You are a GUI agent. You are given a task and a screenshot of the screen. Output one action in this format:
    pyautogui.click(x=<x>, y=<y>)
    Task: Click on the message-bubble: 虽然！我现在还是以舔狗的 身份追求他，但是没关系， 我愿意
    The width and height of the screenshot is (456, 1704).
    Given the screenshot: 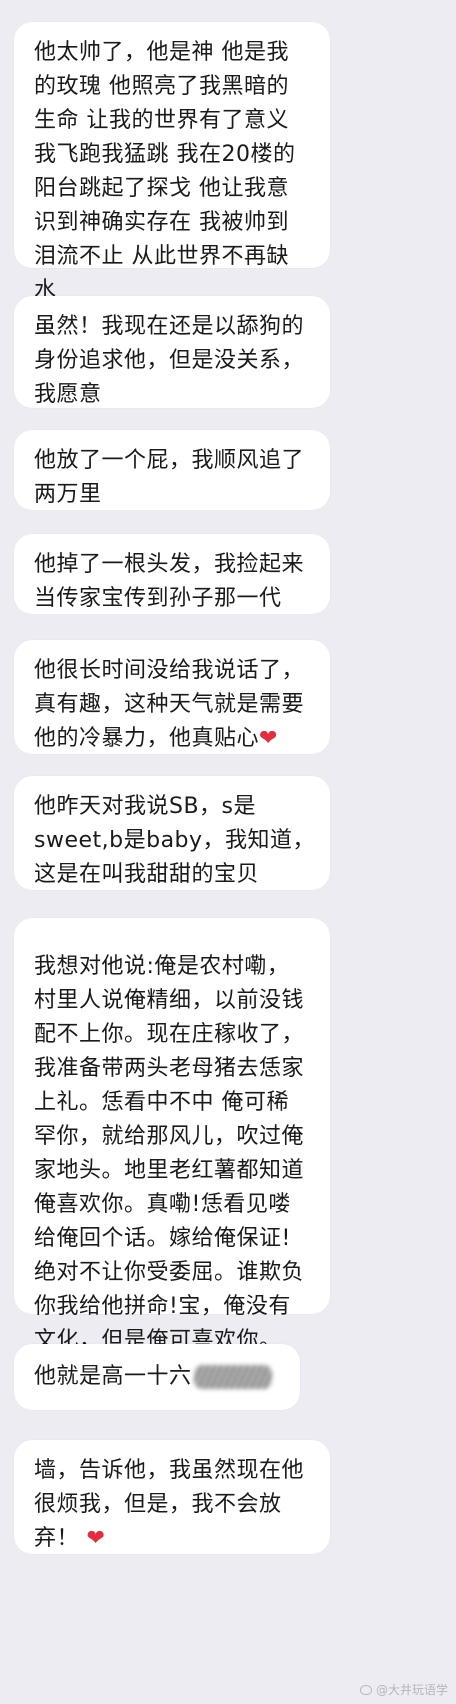 What is the action you would take?
    pyautogui.click(x=172, y=352)
    